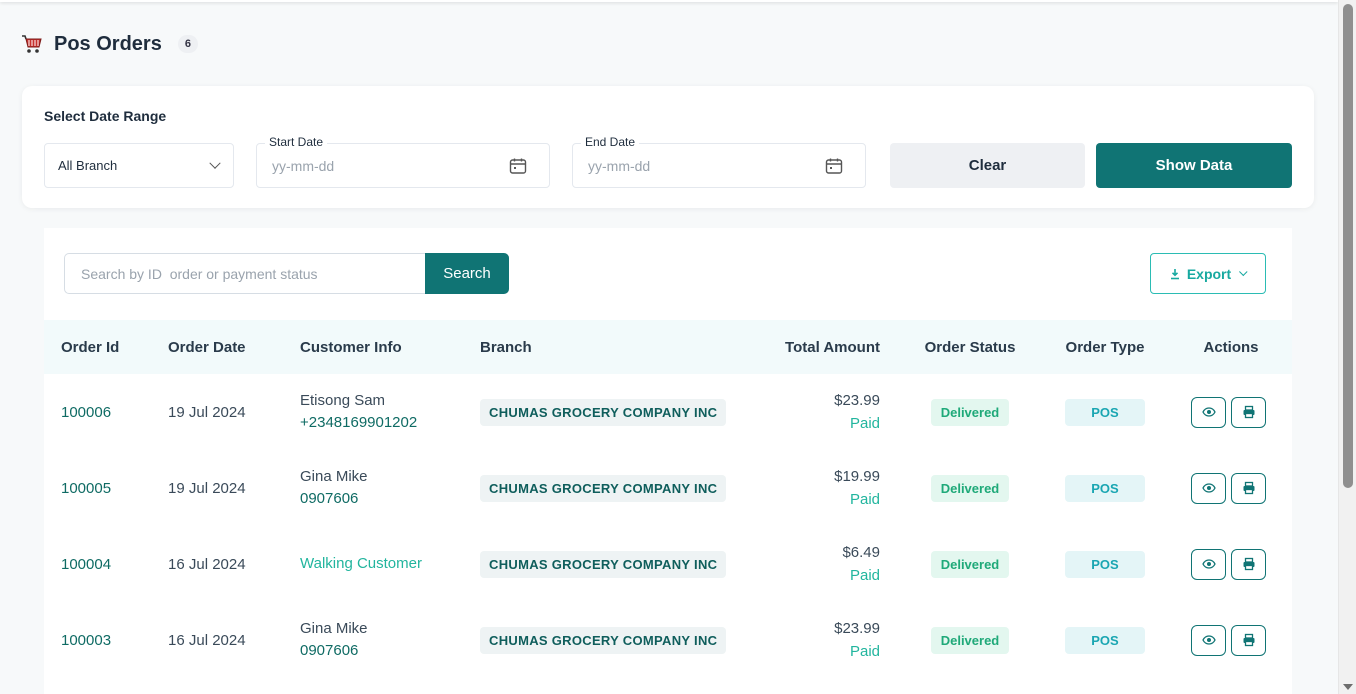  What do you see at coordinates (207, 640) in the screenshot?
I see `order-date: 16 Jul 2024` at bounding box center [207, 640].